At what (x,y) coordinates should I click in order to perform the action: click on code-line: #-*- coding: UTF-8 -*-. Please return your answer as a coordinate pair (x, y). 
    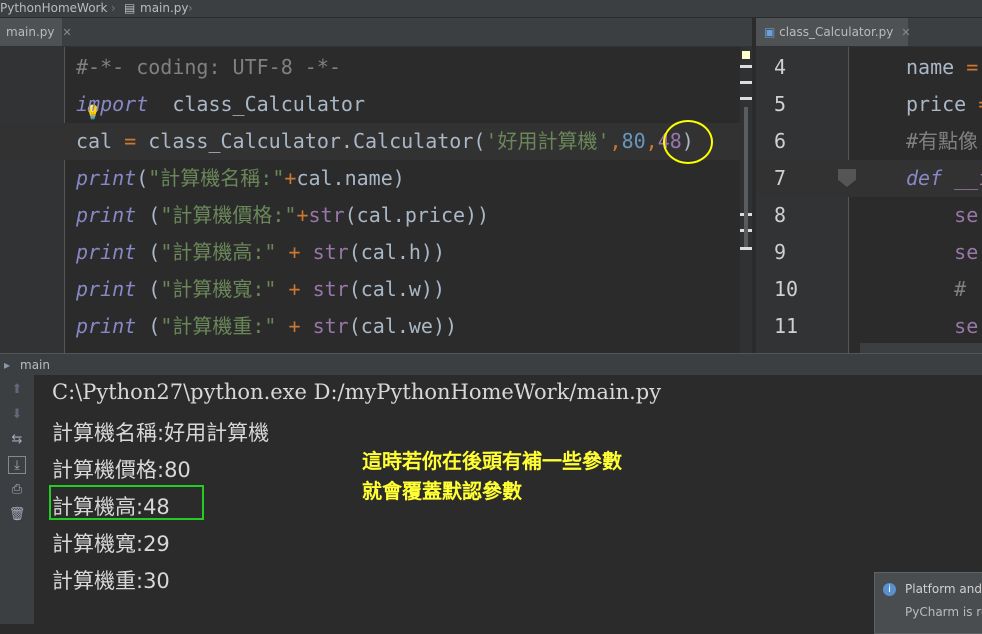
    Looking at the image, I should click on (208, 67).